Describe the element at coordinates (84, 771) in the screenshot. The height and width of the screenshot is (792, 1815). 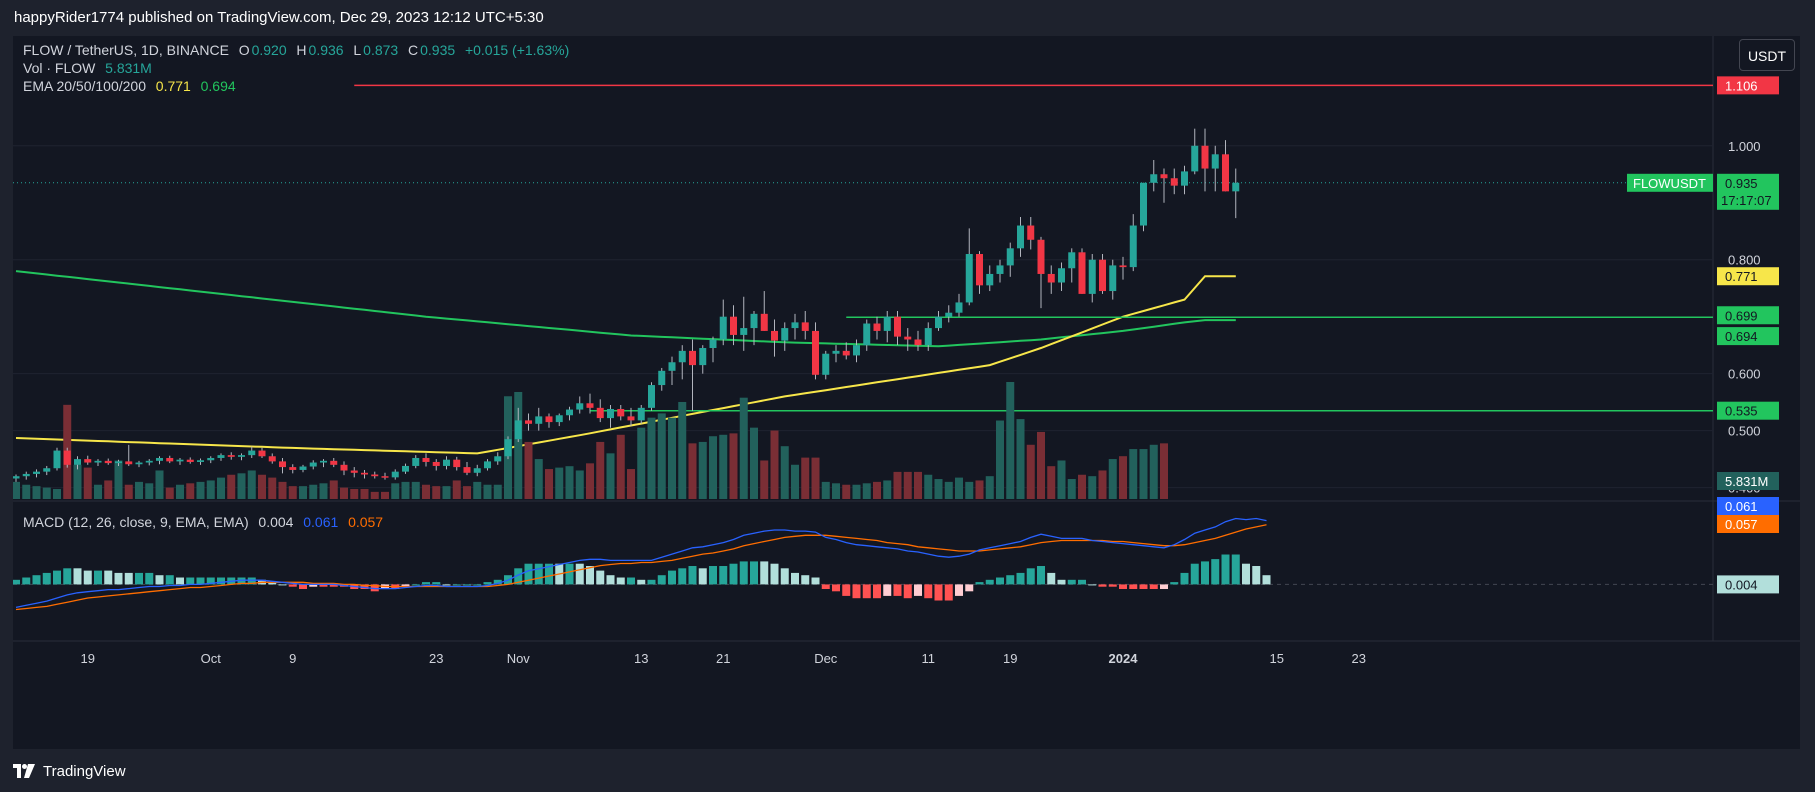
I see `tradingview-brand: TradingView` at that location.